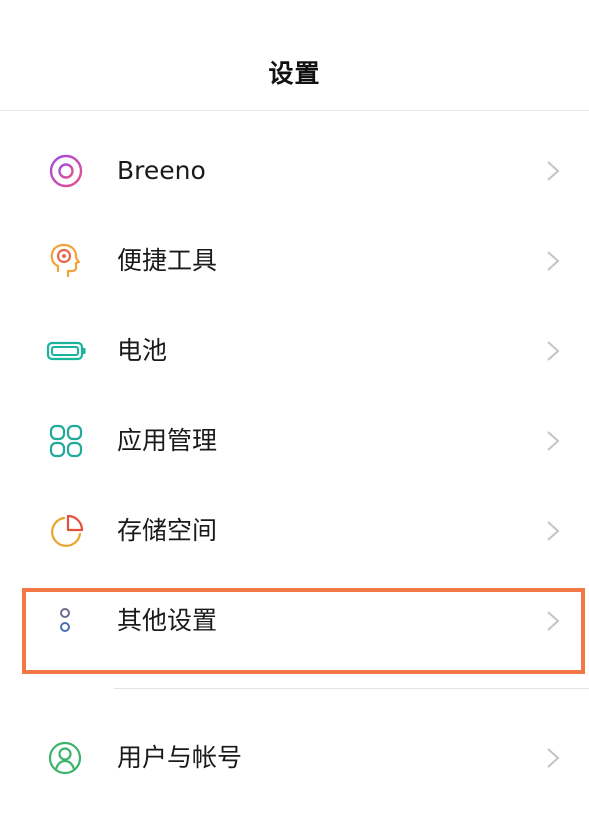  What do you see at coordinates (142, 350) in the screenshot?
I see `settings-item-label: 电池` at bounding box center [142, 350].